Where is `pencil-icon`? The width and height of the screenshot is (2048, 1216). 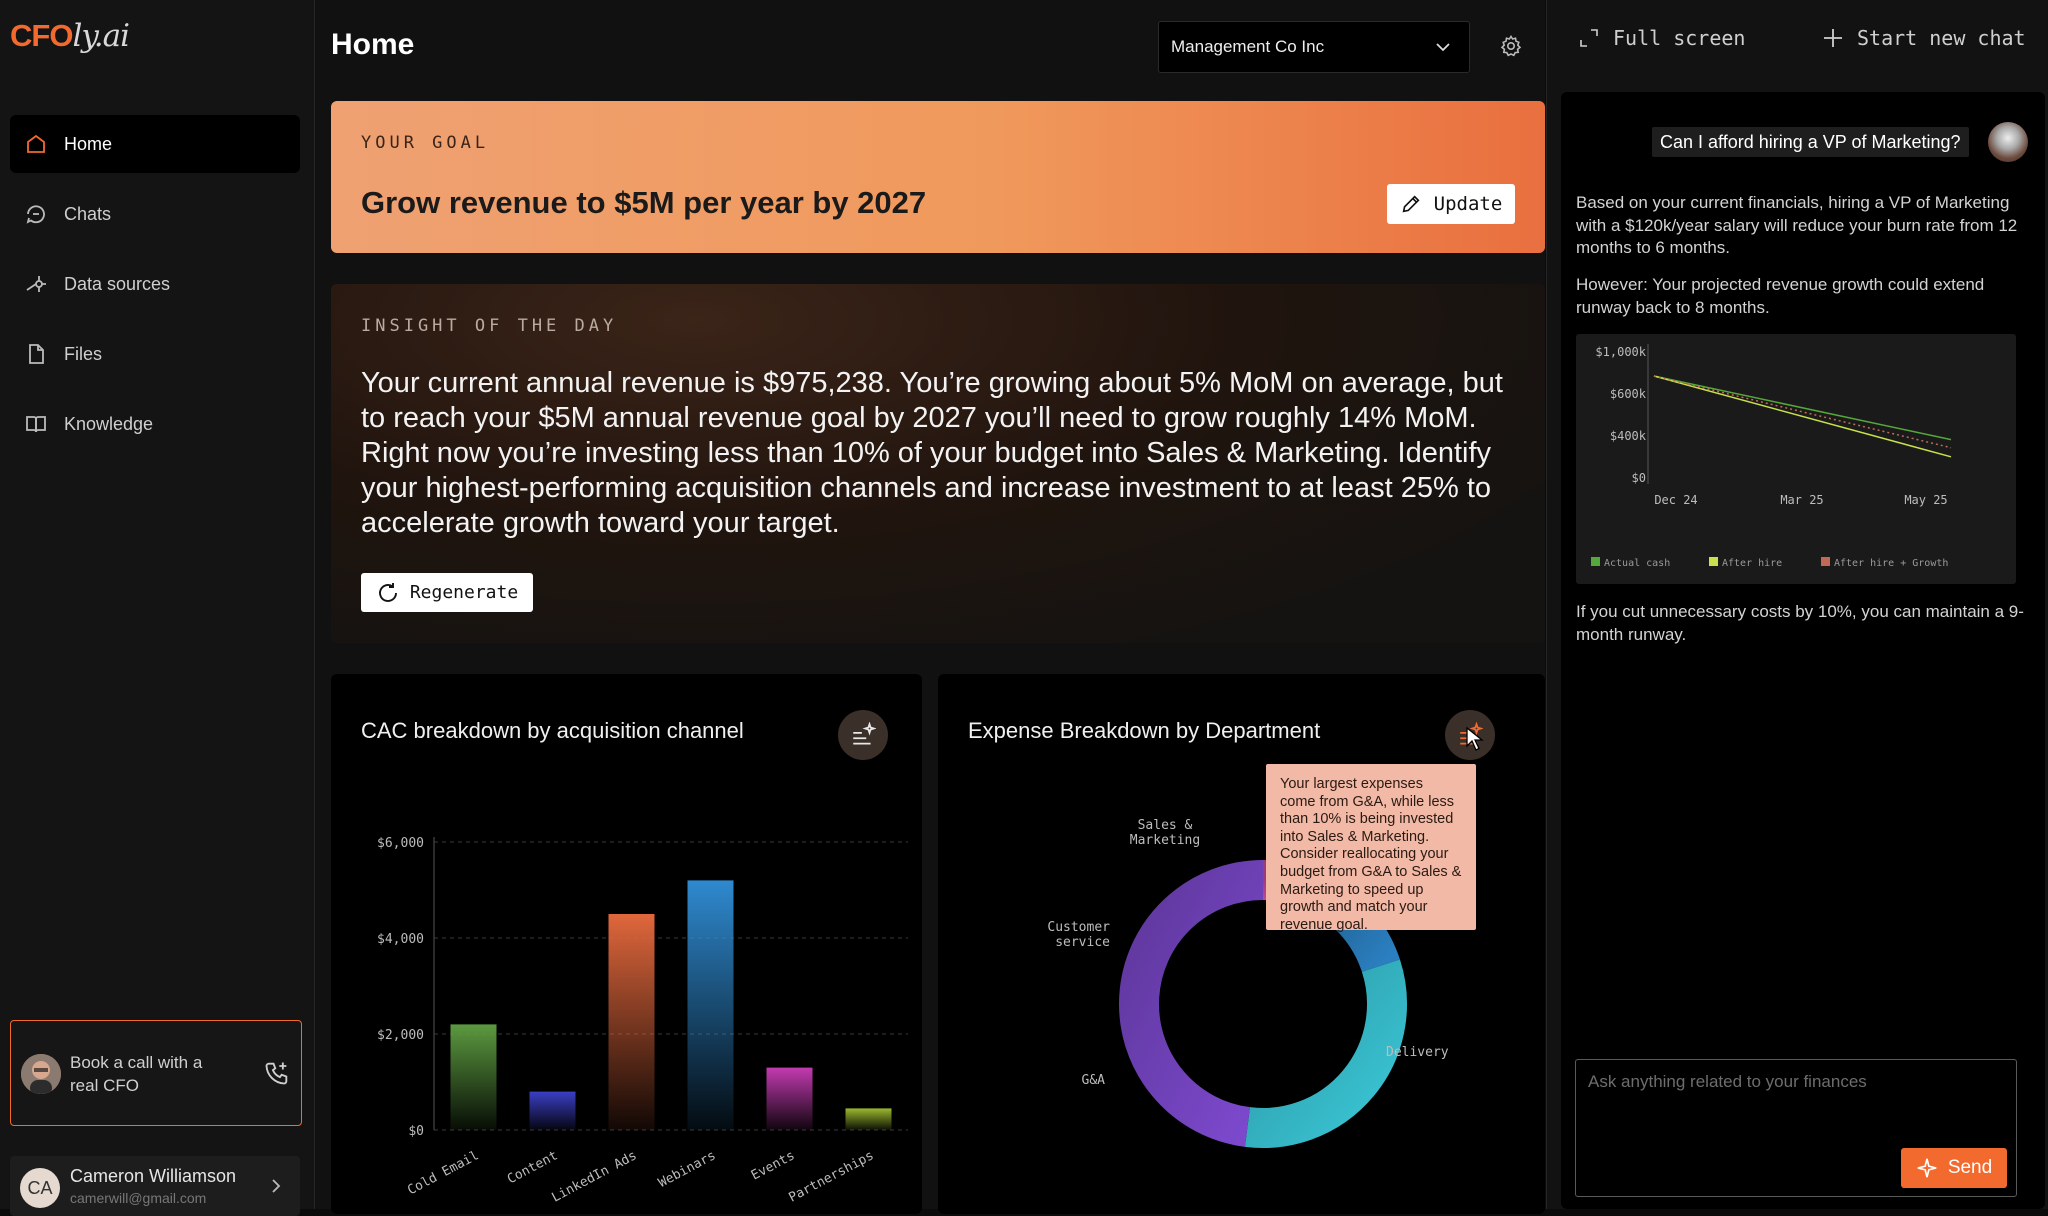
pencil-icon is located at coordinates (1411, 204).